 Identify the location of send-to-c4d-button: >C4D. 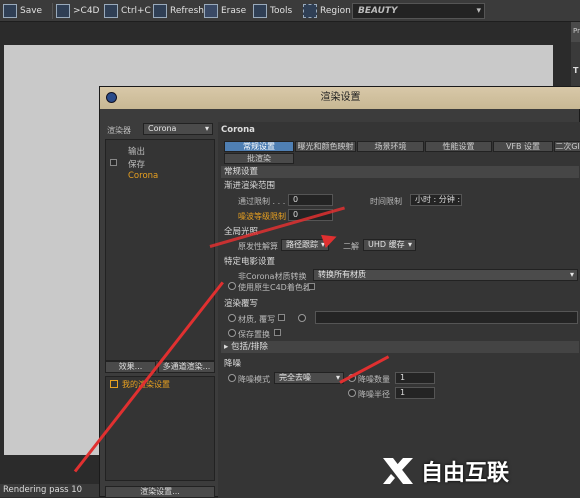
(77, 11).